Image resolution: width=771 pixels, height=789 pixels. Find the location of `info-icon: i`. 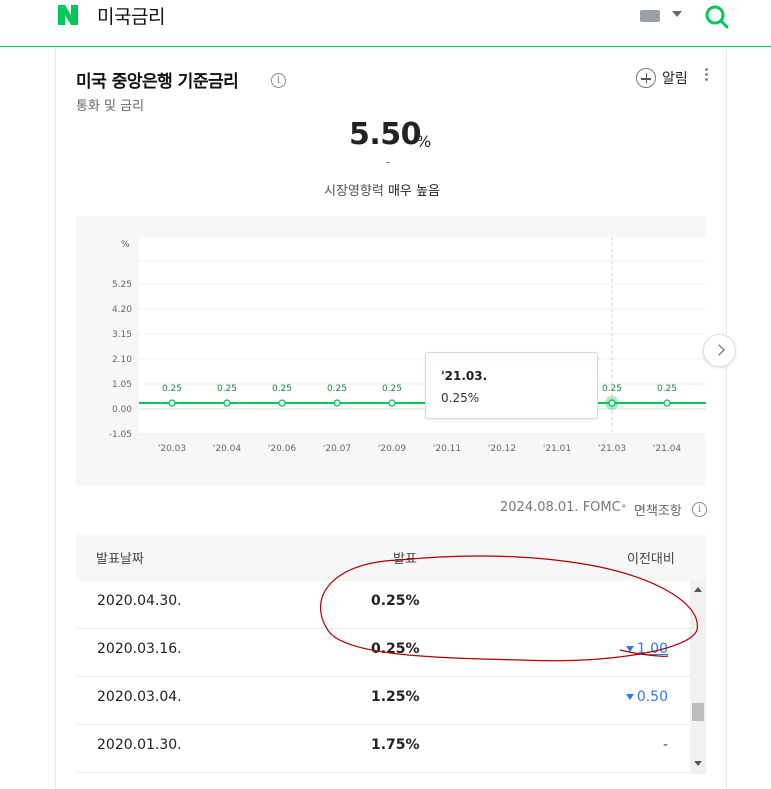

info-icon: i is located at coordinates (278, 80).